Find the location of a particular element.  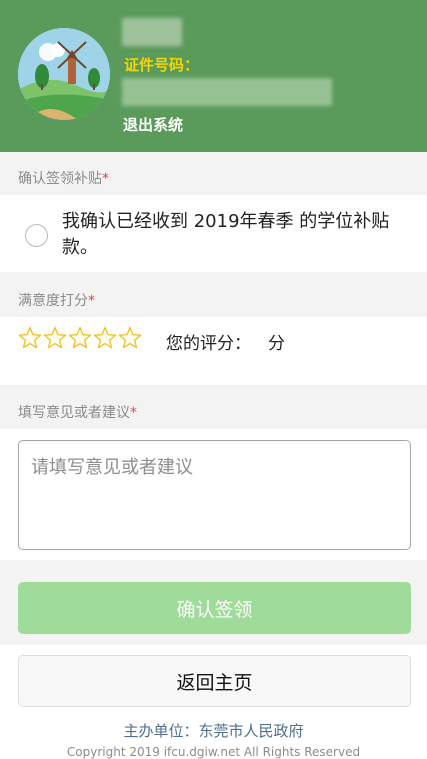

score-unit: 分 is located at coordinates (276, 344).